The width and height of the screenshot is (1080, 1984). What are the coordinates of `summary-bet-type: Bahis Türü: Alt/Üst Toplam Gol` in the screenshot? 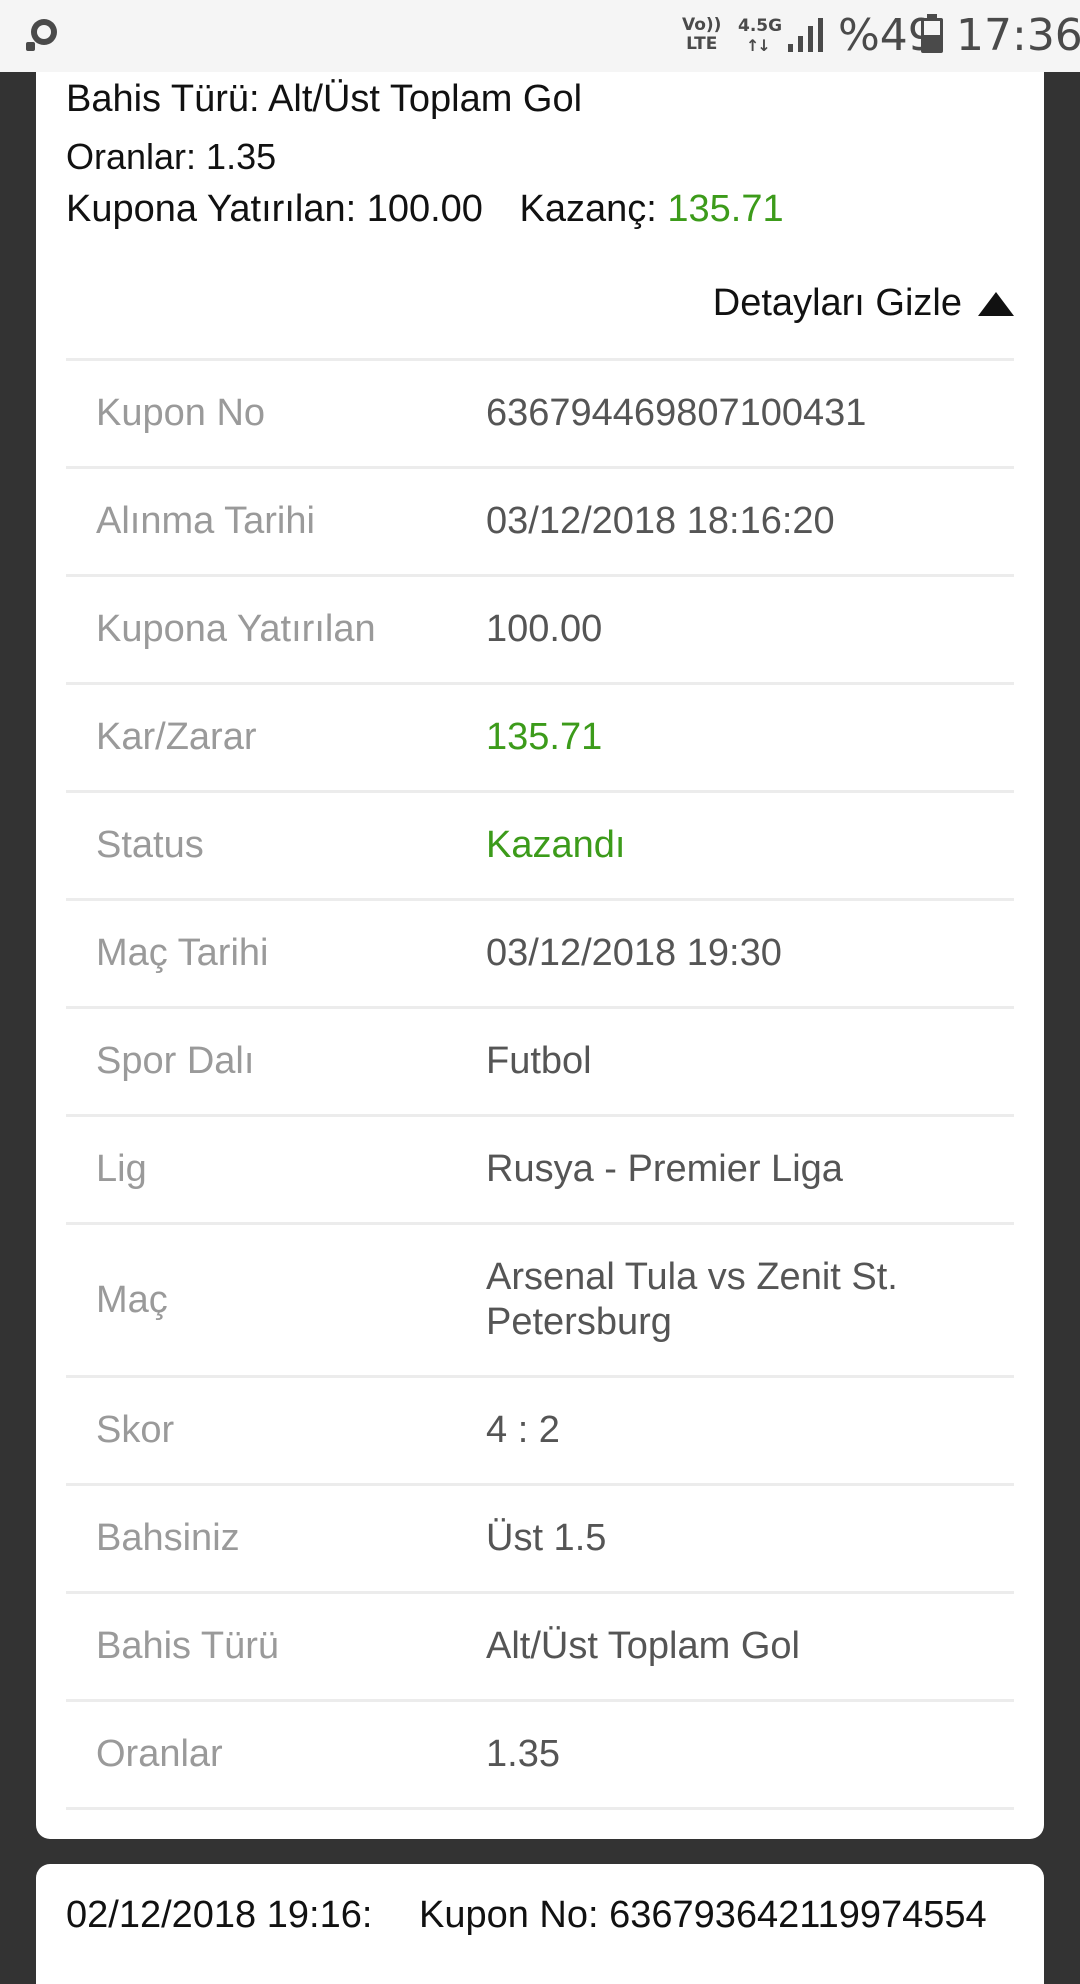 It's located at (324, 99).